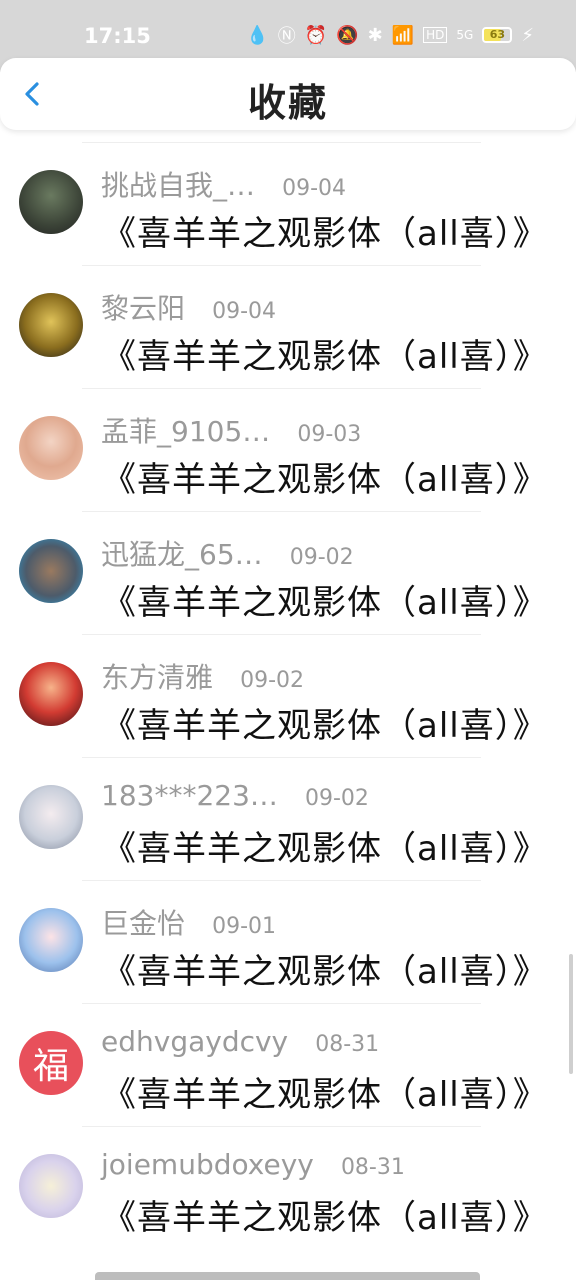 Image resolution: width=576 pixels, height=1280 pixels. Describe the element at coordinates (571, 1014) in the screenshot. I see `scrollbar` at that location.